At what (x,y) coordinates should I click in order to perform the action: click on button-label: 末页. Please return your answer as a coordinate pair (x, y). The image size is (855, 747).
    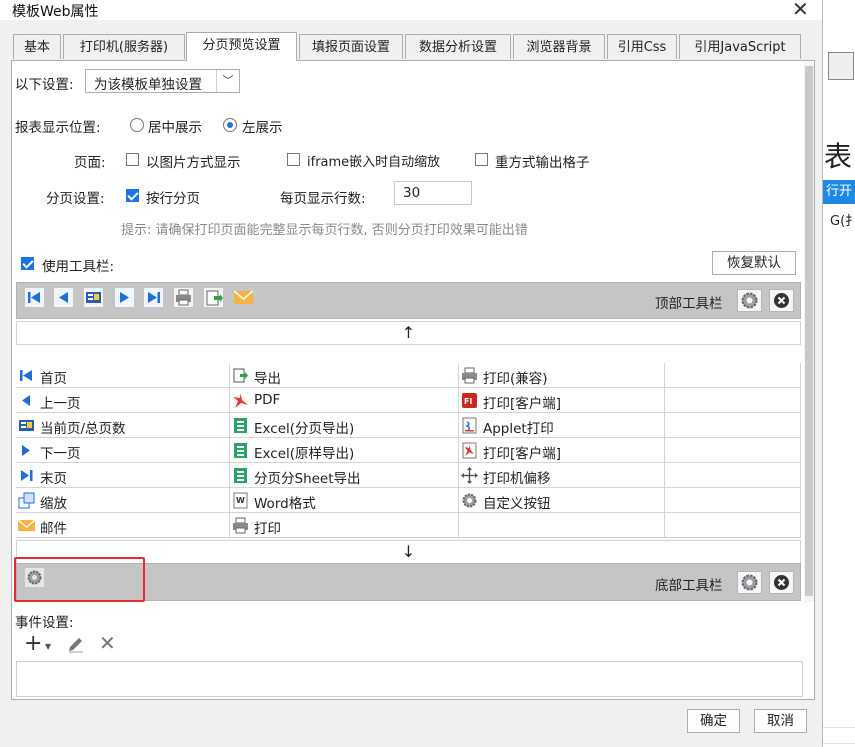
    Looking at the image, I should click on (53, 479).